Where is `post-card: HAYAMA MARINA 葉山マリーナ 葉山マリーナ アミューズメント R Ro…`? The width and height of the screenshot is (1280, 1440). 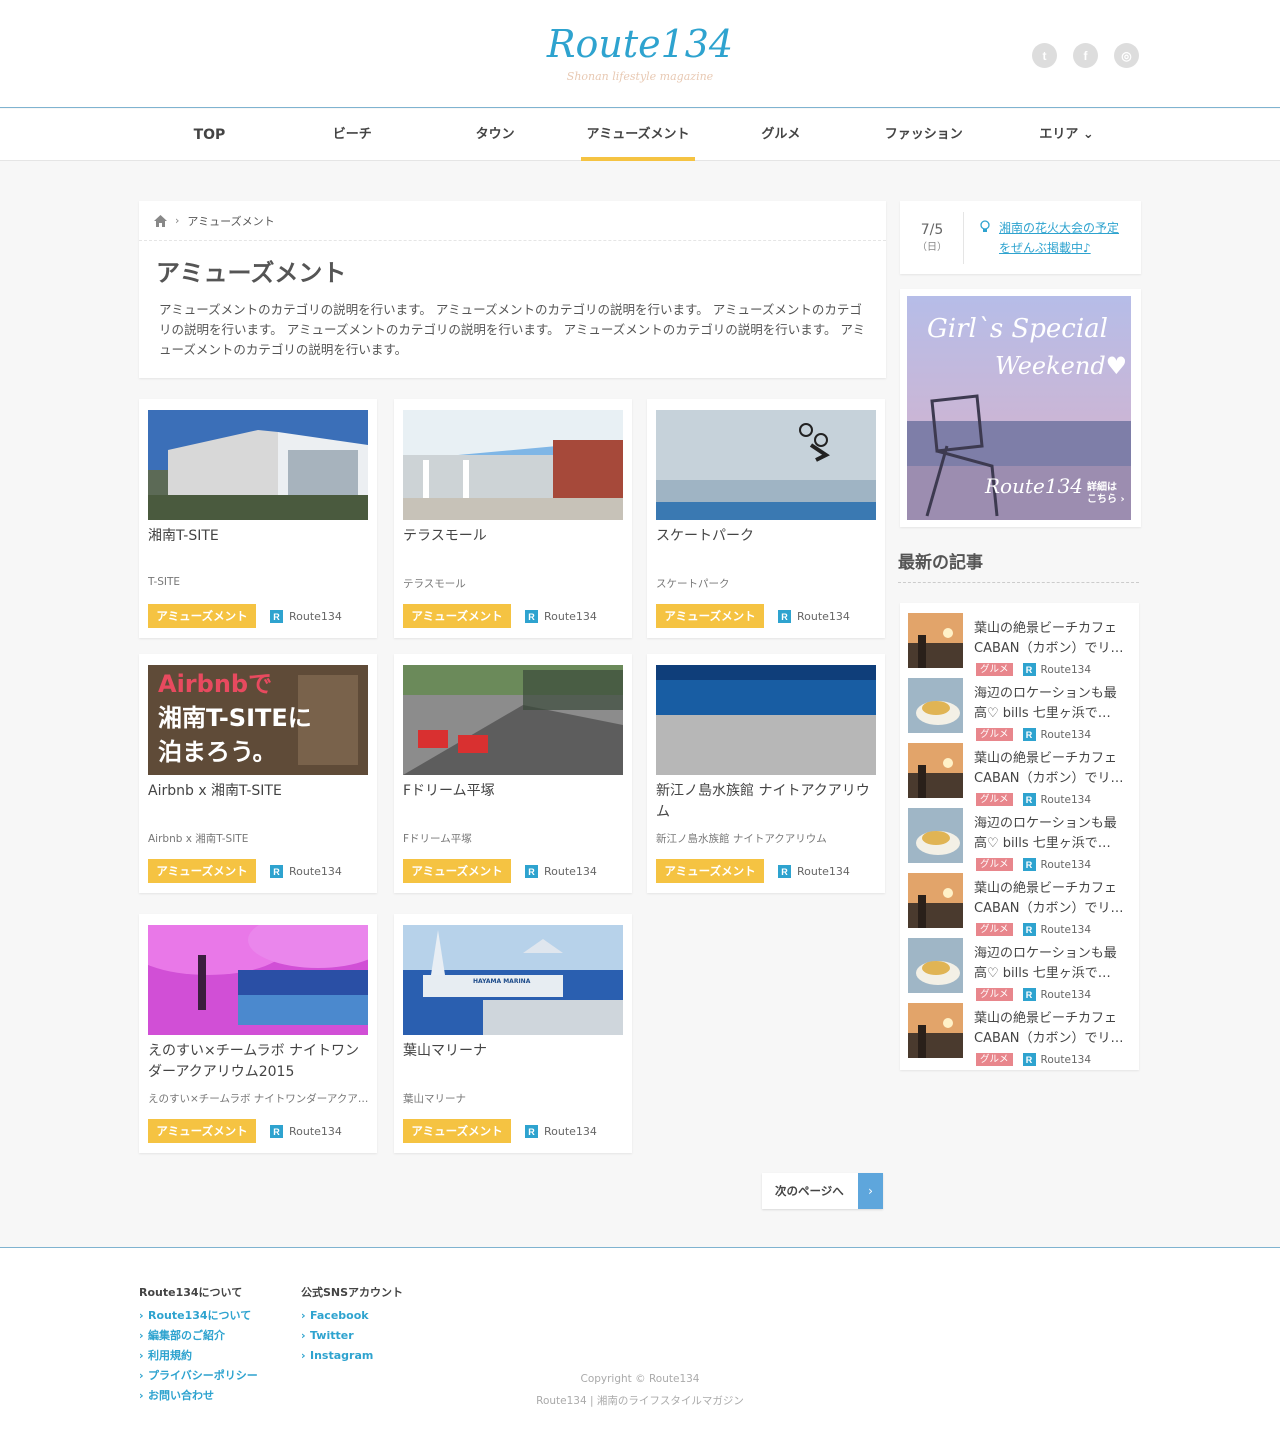 post-card: HAYAMA MARINA 葉山マリーナ 葉山マリーナ アミューズメント R Ro… is located at coordinates (513, 1033).